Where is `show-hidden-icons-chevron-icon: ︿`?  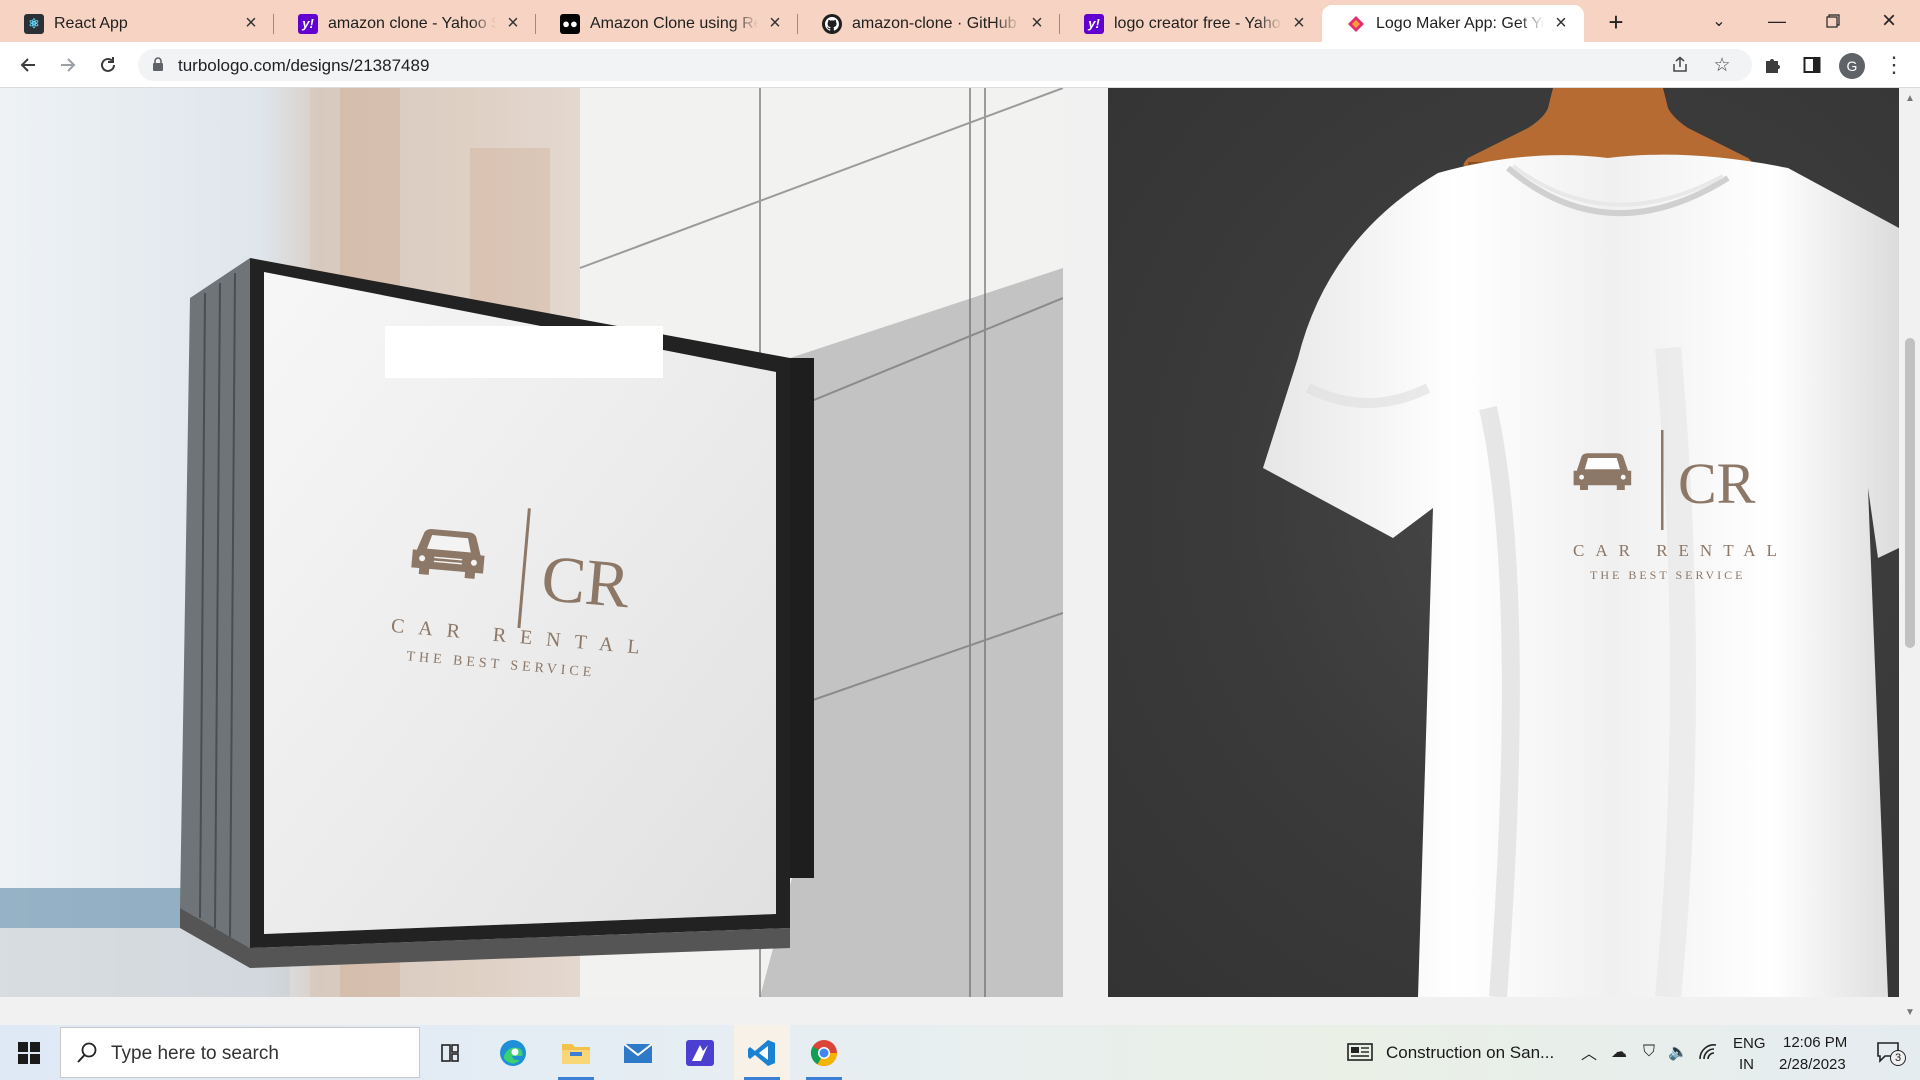
show-hidden-icons-chevron-icon: ︿ is located at coordinates (1589, 1052).